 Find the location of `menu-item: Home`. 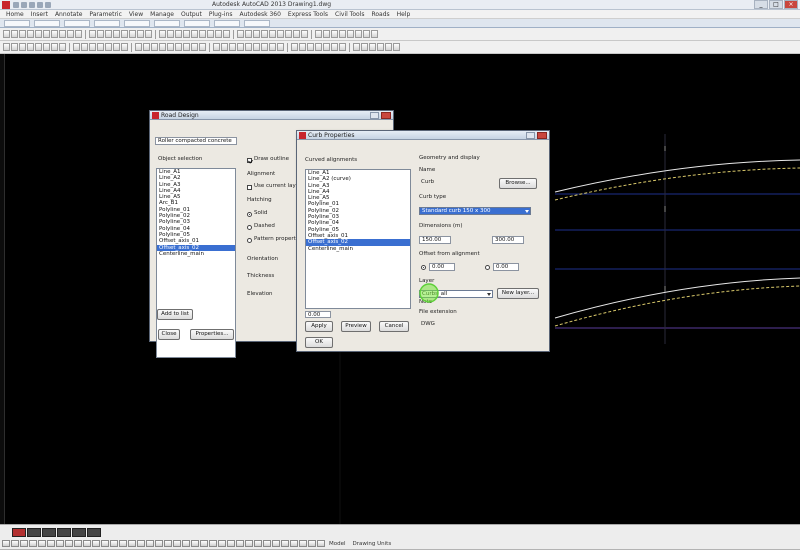

menu-item: Home is located at coordinates (15, 14).